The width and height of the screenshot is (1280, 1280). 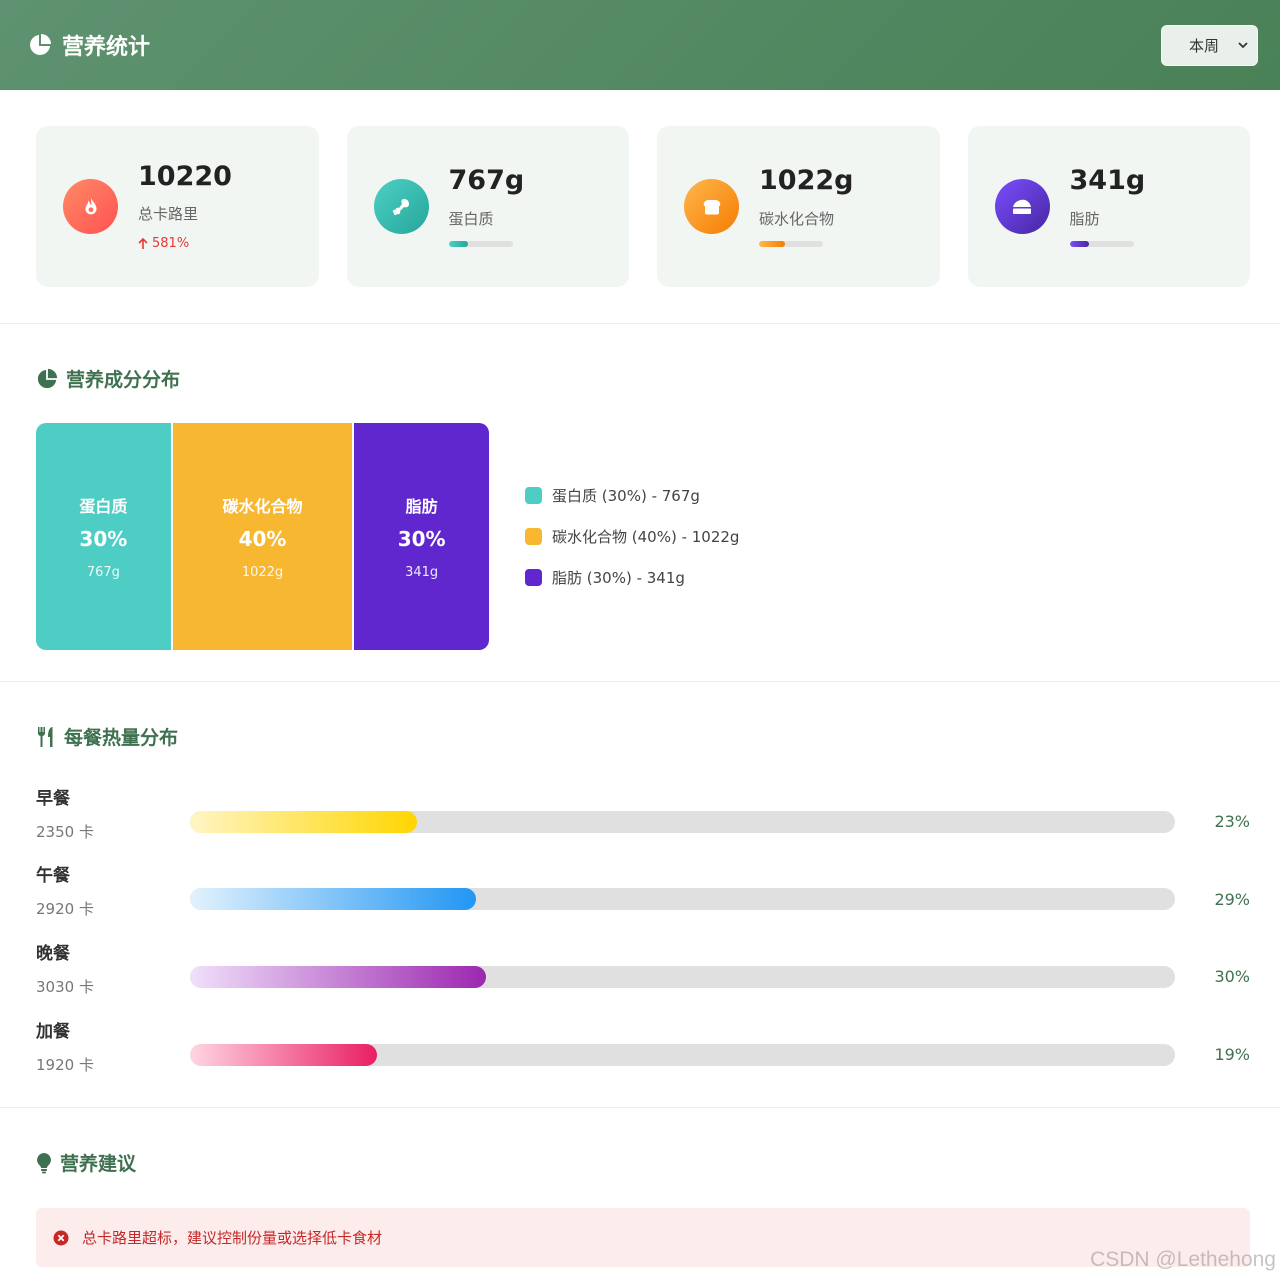 I want to click on stat-icon-calories, so click(x=90, y=206).